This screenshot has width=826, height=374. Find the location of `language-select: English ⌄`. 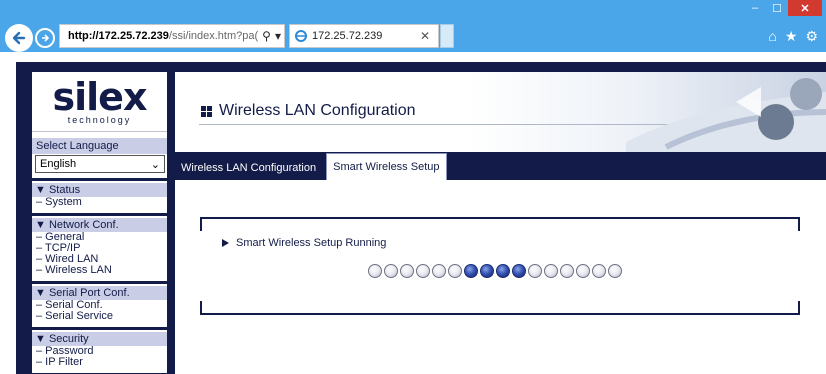

language-select: English ⌄ is located at coordinates (100, 164).